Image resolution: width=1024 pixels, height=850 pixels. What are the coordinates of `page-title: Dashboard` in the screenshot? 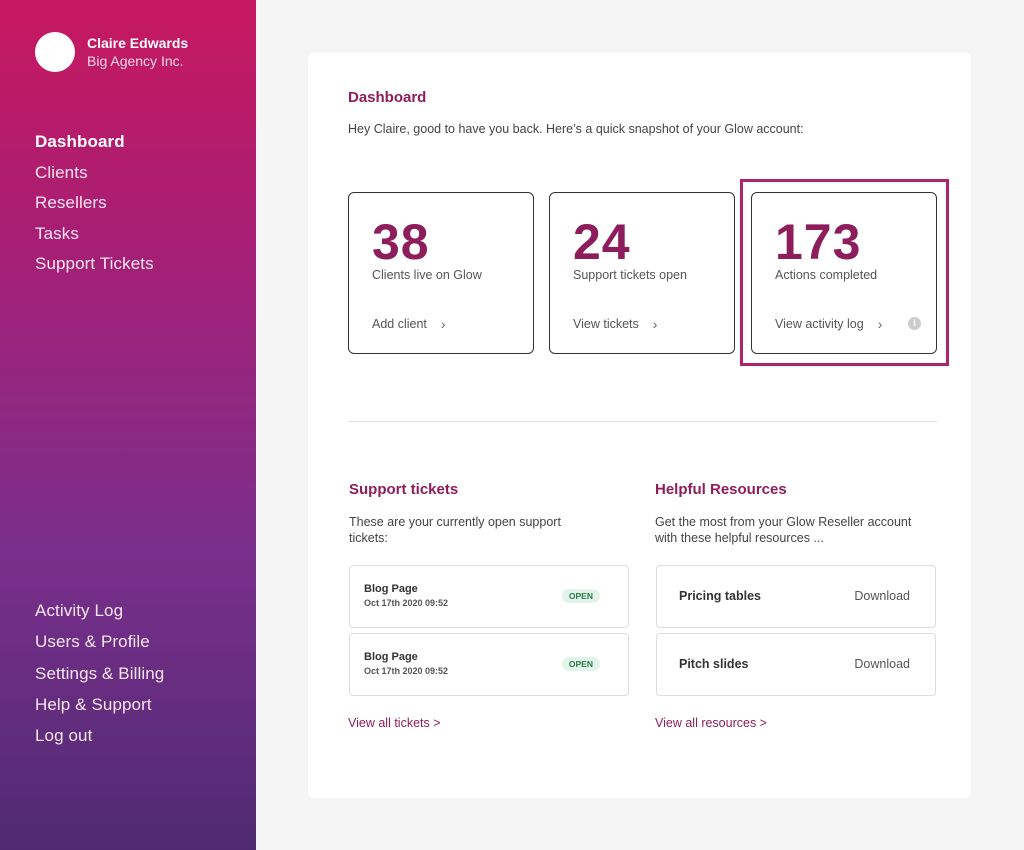 It's located at (387, 97).